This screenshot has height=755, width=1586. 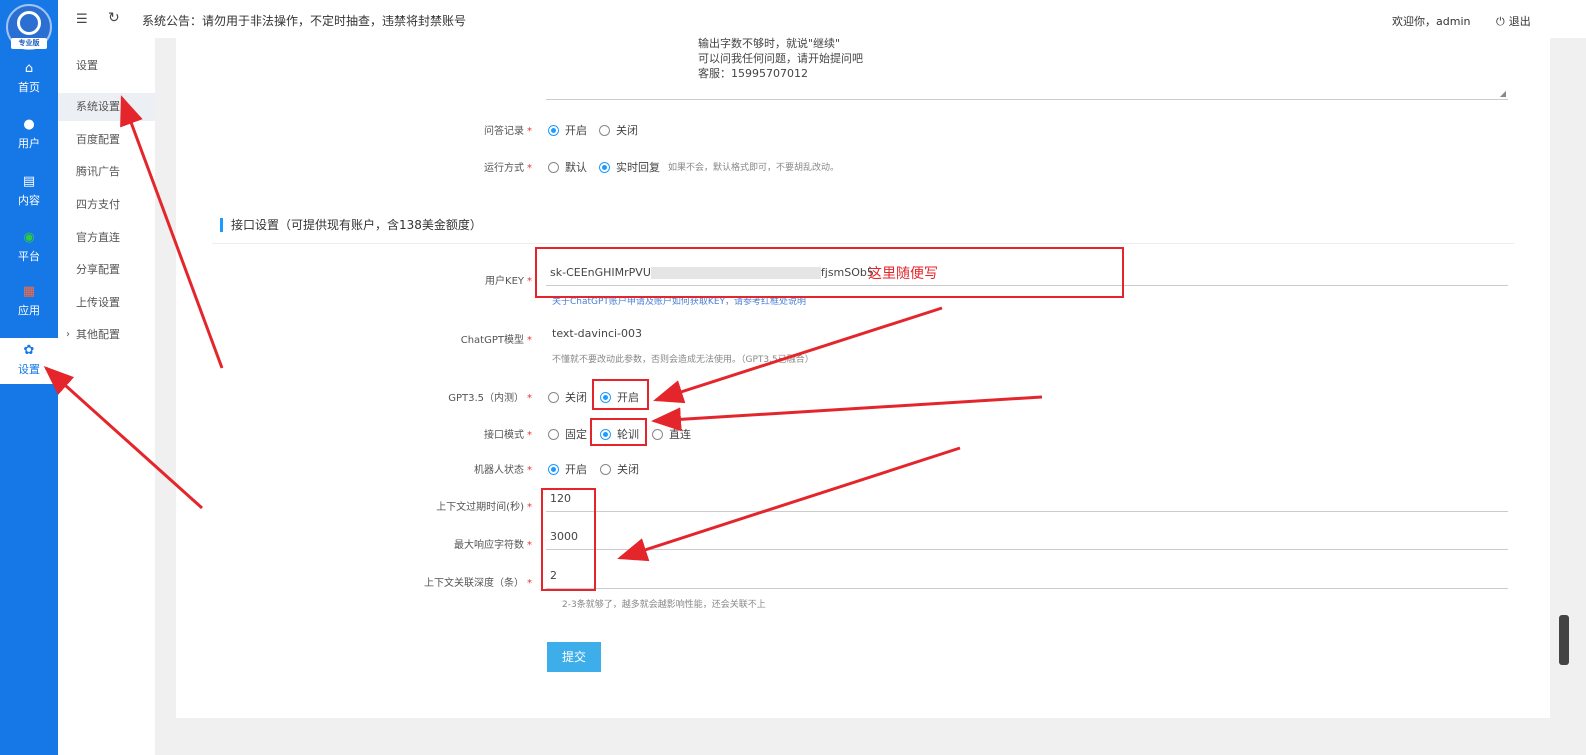 I want to click on annotation-box-user-key, so click(x=829, y=272).